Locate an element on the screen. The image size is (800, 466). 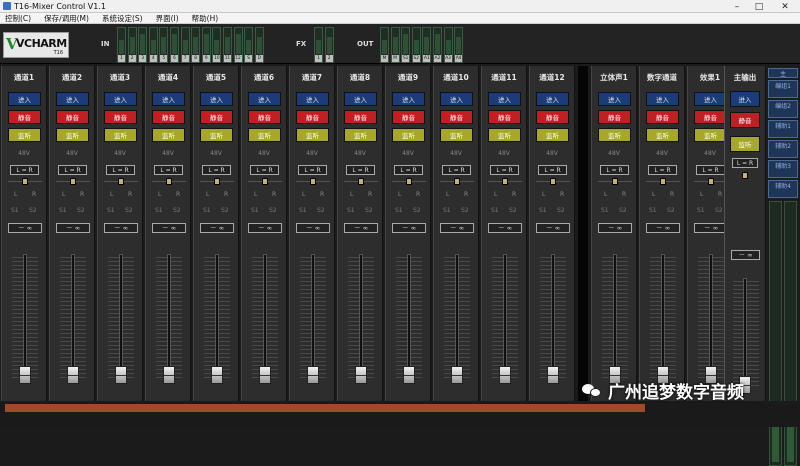
menu-help: 帮助(H) is located at coordinates (207, 18).